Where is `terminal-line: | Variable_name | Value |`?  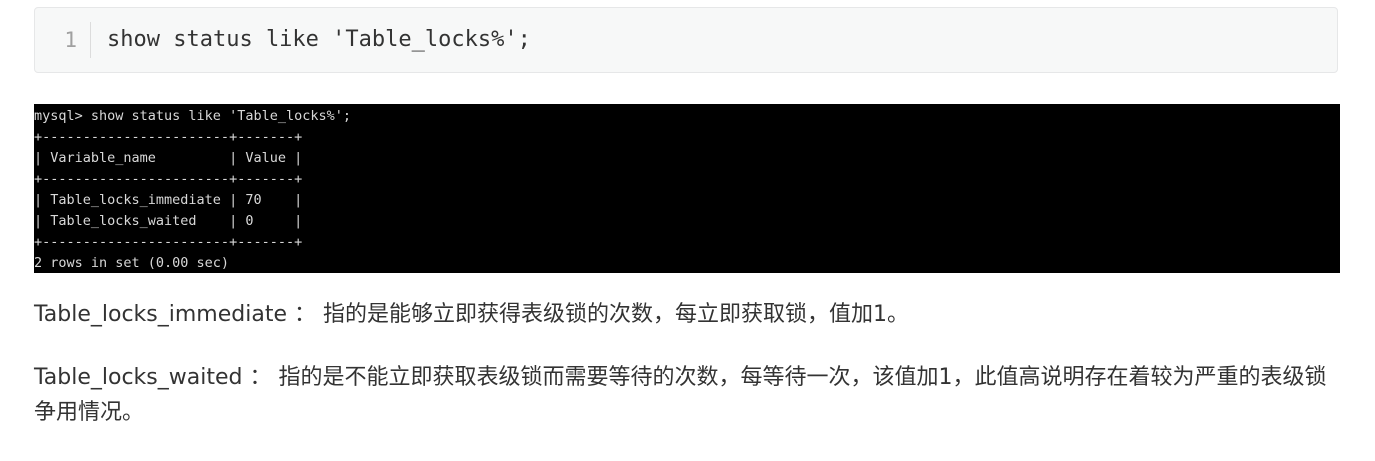 terminal-line: | Variable_name | Value | is located at coordinates (168, 158).